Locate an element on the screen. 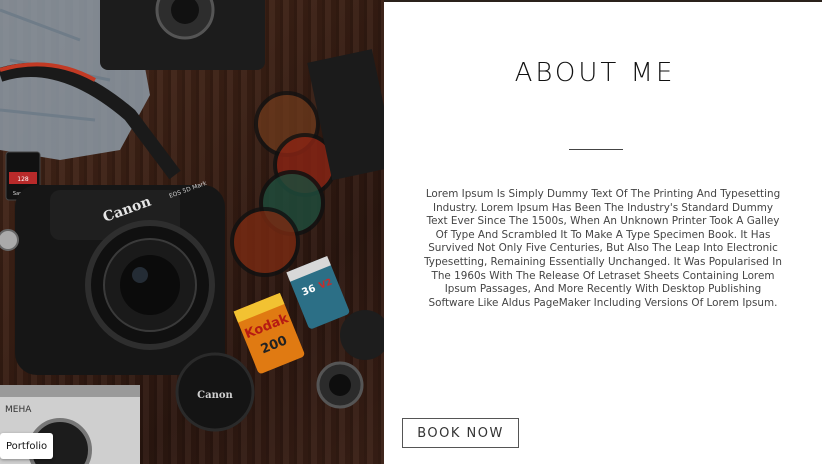 The image size is (822, 464). page-title: ABOUT ME is located at coordinates (595, 73).